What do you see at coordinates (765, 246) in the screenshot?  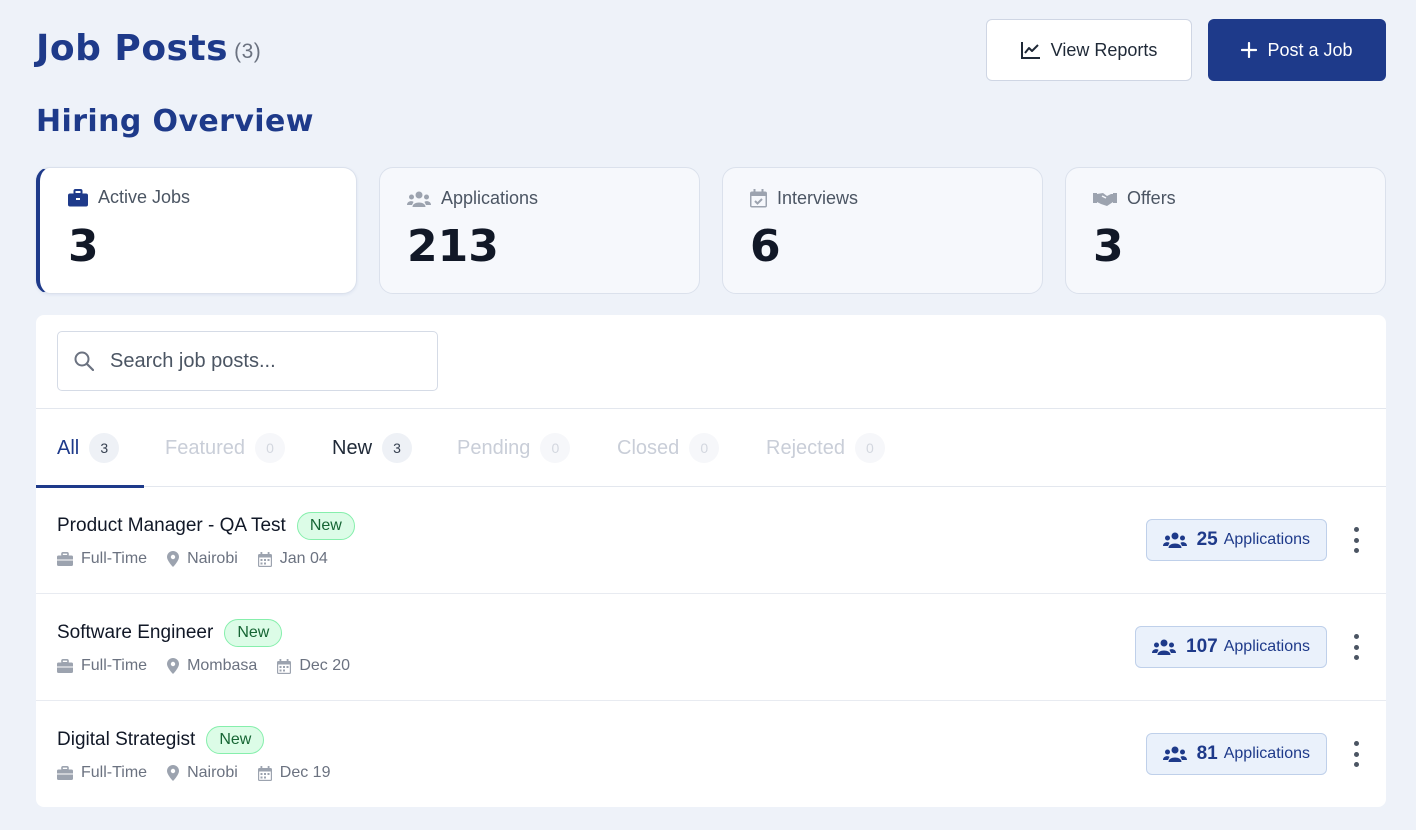 I see `stat-value: 6` at bounding box center [765, 246].